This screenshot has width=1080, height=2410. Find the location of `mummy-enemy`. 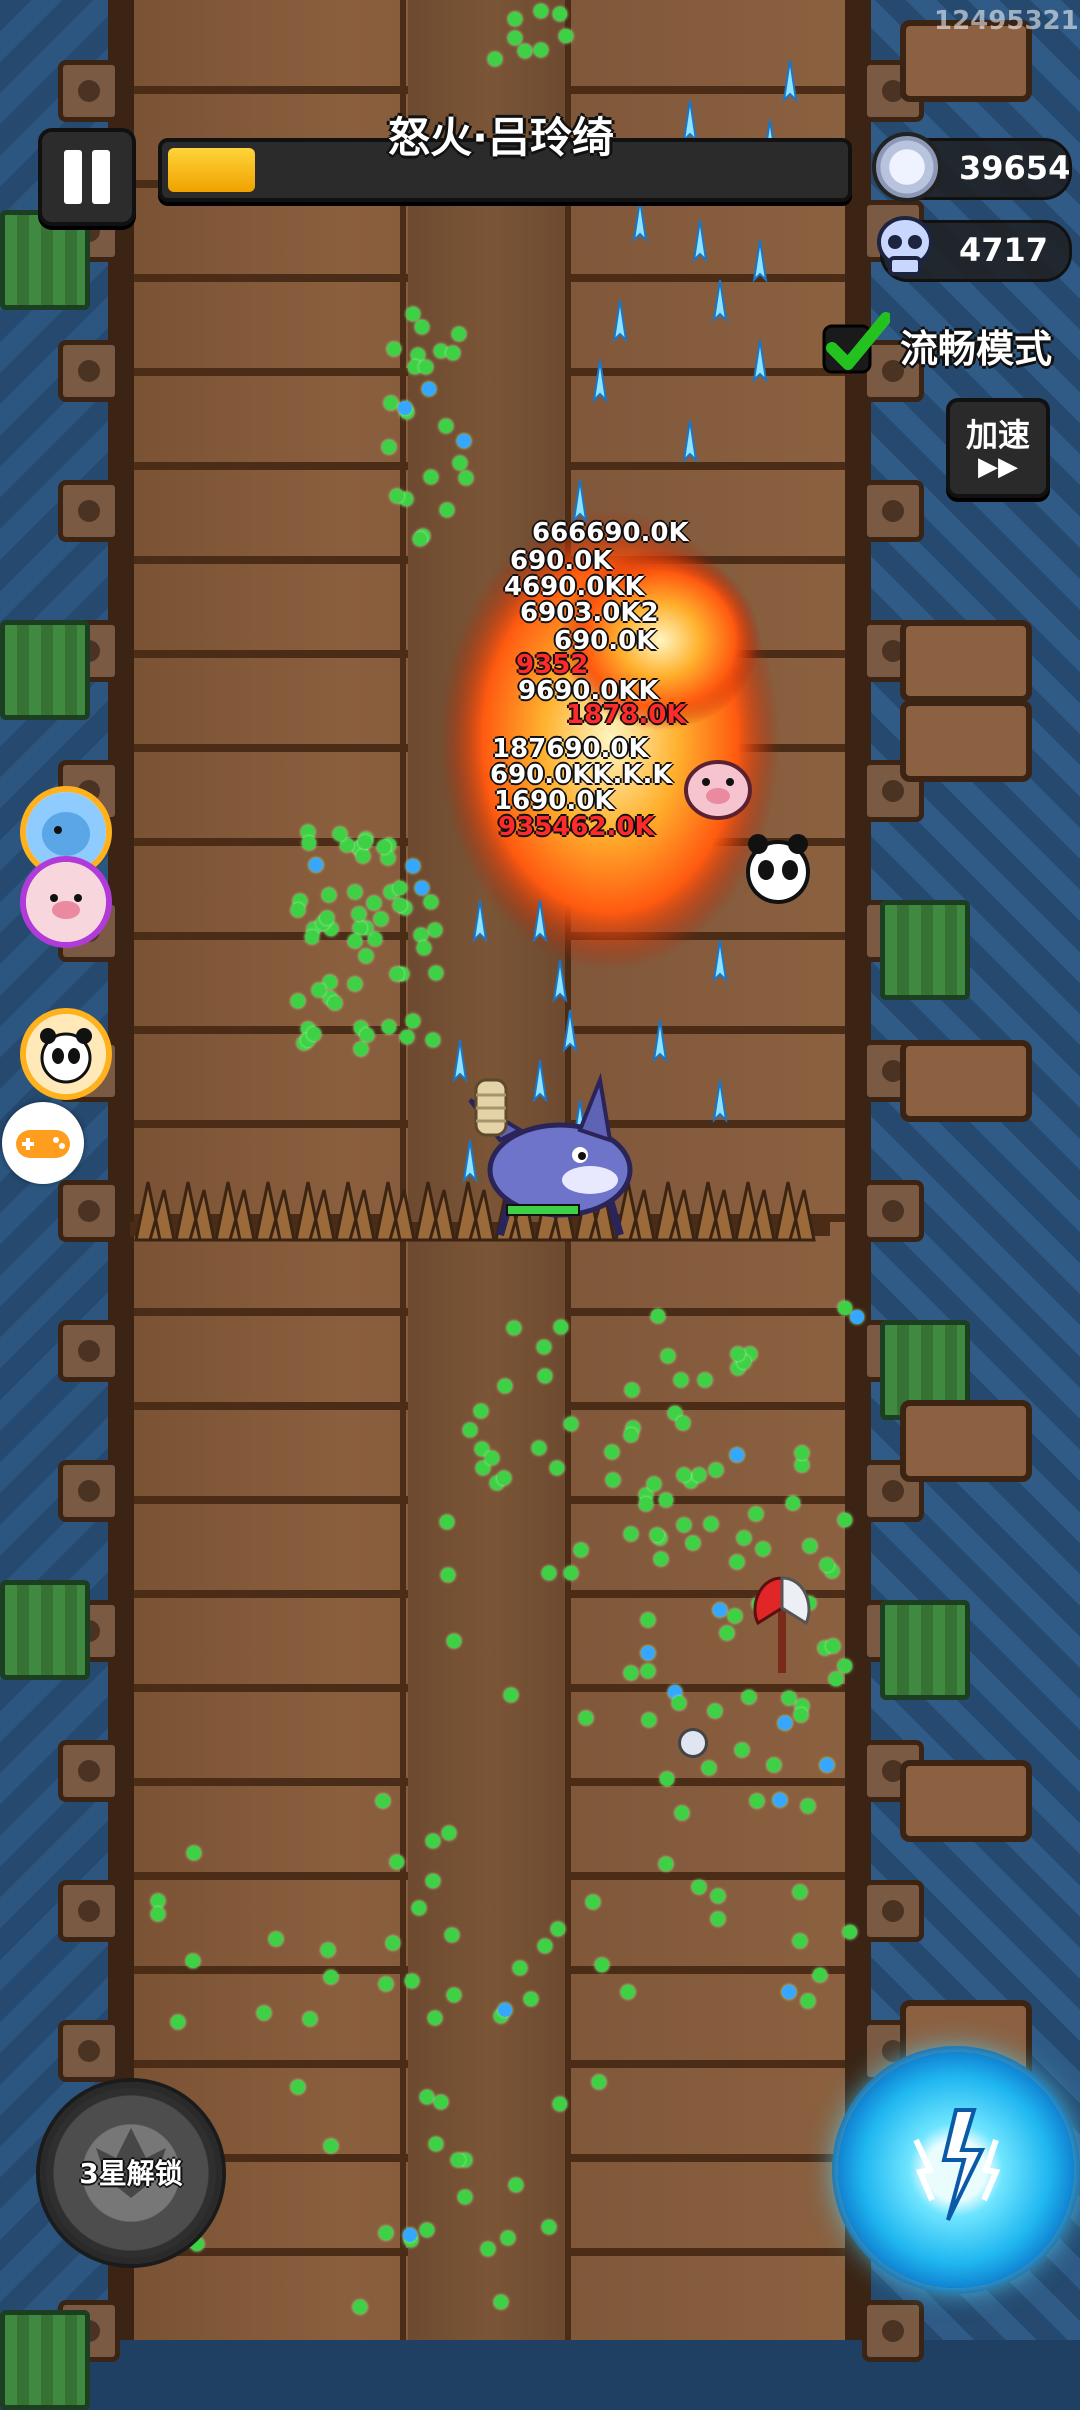

mummy-enemy is located at coordinates (491, 1107).